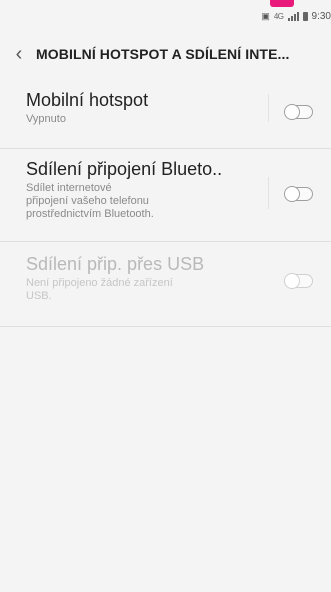 The width and height of the screenshot is (331, 592). What do you see at coordinates (165, 115) in the screenshot?
I see `setting-mobile-hotspot: Mobilní hotspot Vypnuto` at bounding box center [165, 115].